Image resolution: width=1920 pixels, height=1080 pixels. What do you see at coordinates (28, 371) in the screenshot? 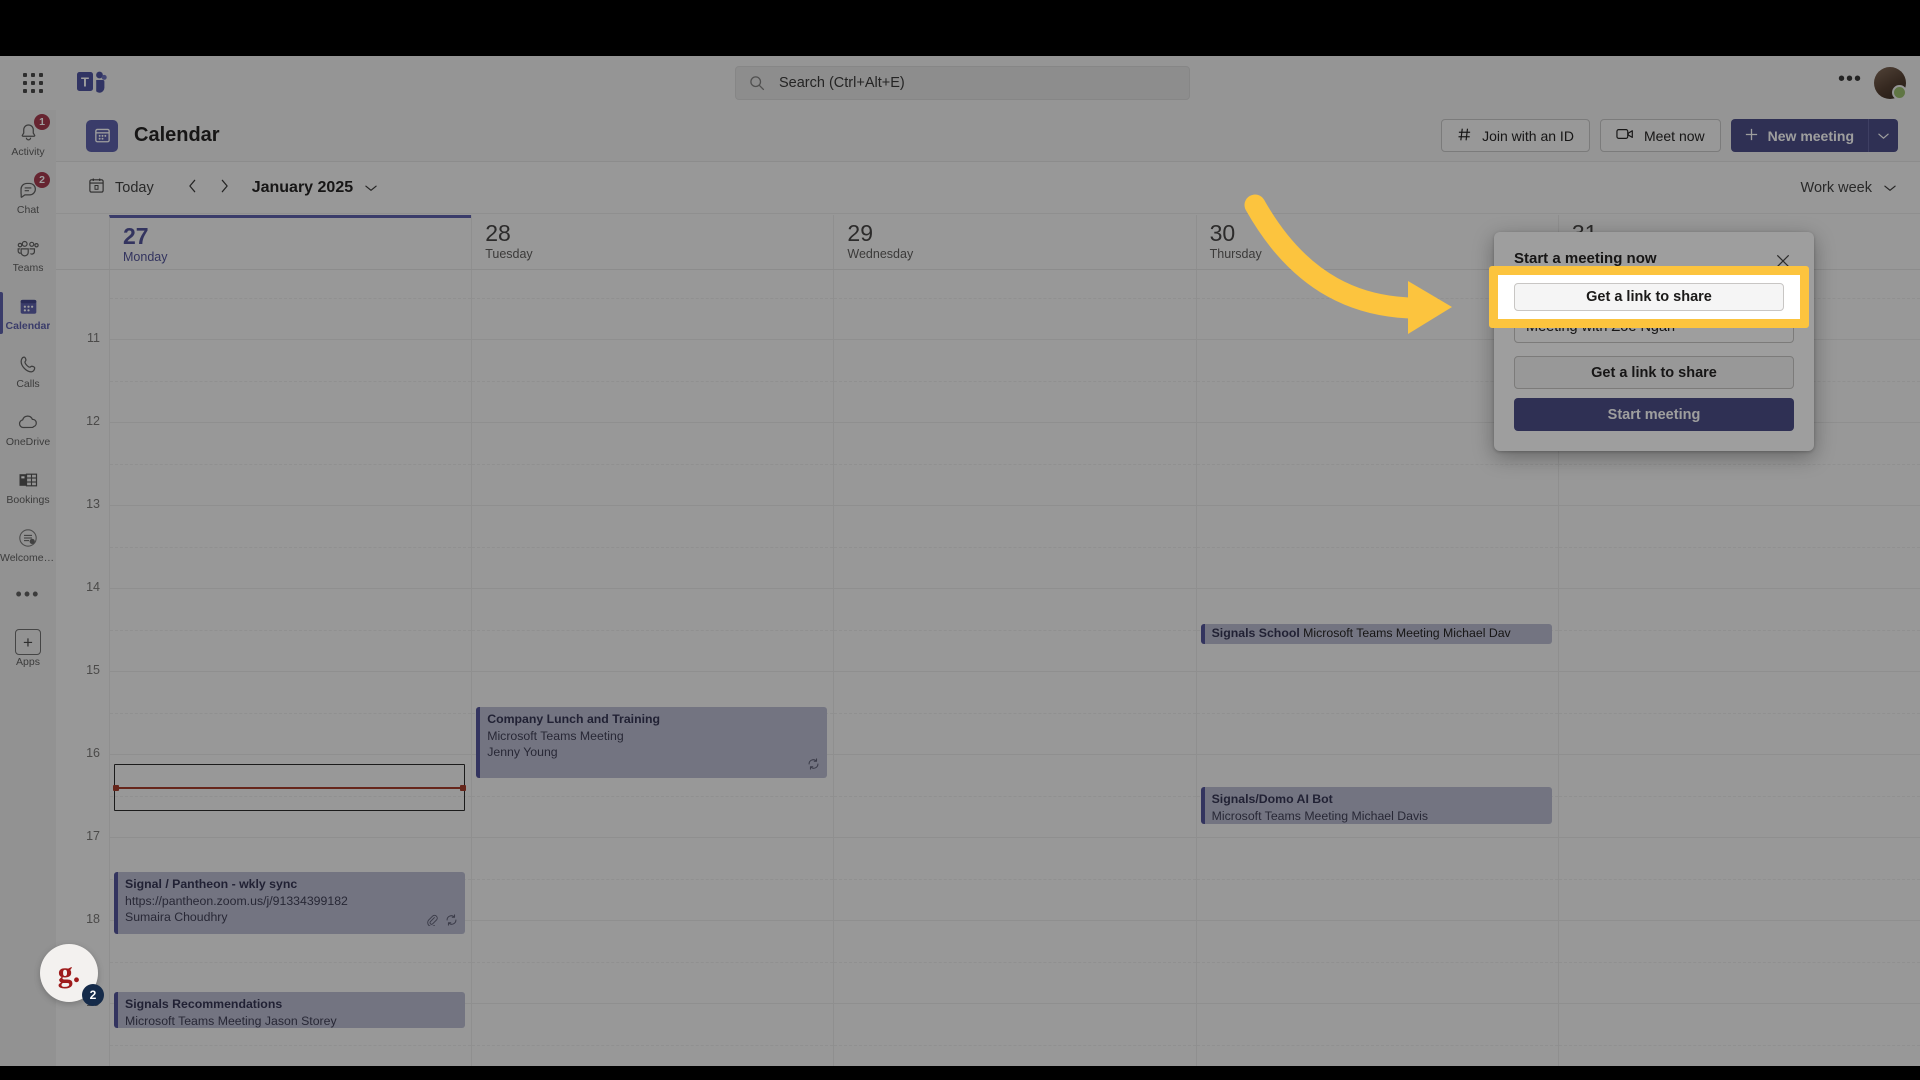
I see `sidebar-item-calls: Calls` at bounding box center [28, 371].